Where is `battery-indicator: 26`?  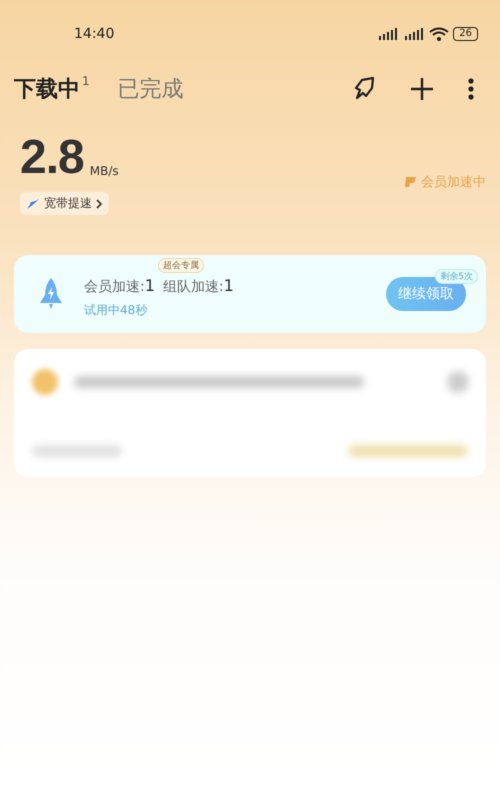 battery-indicator: 26 is located at coordinates (465, 34).